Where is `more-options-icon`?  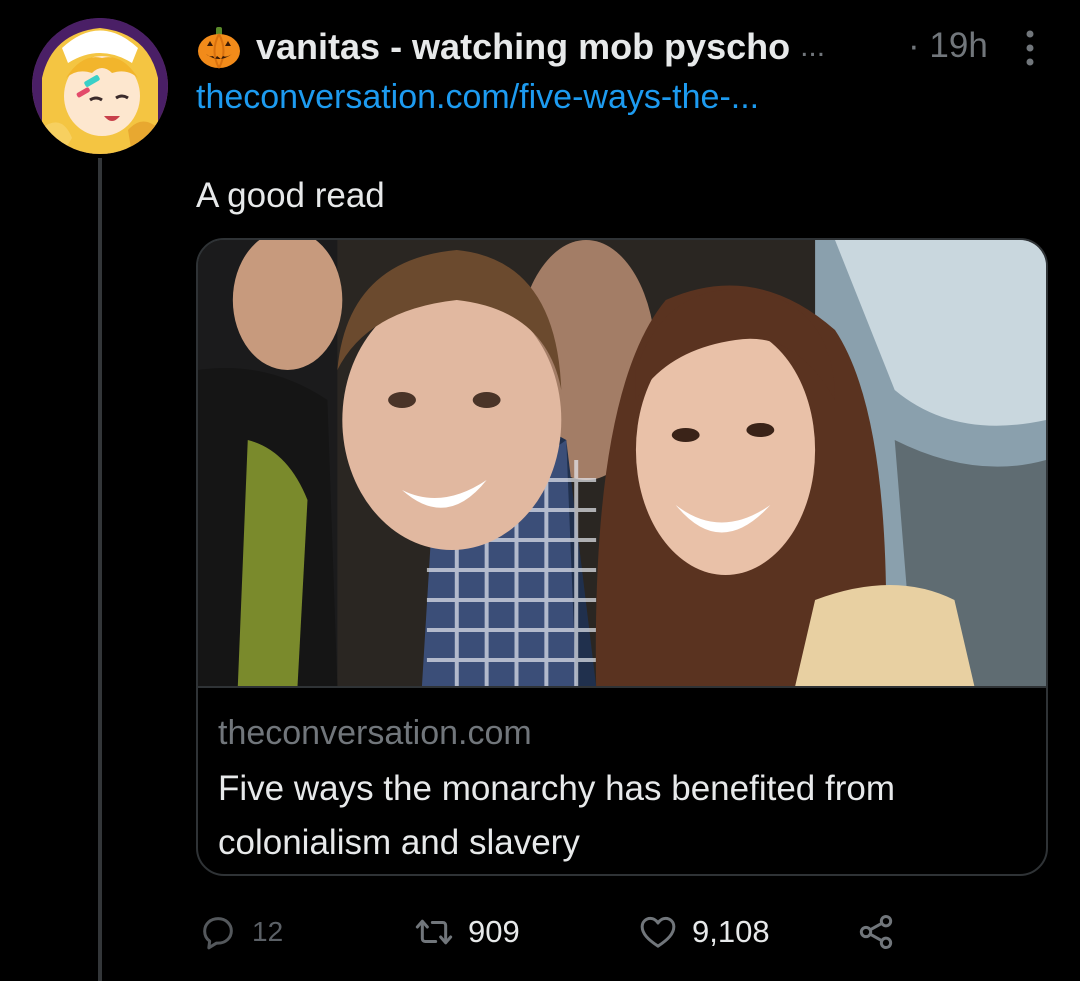
more-options-icon is located at coordinates (1030, 48).